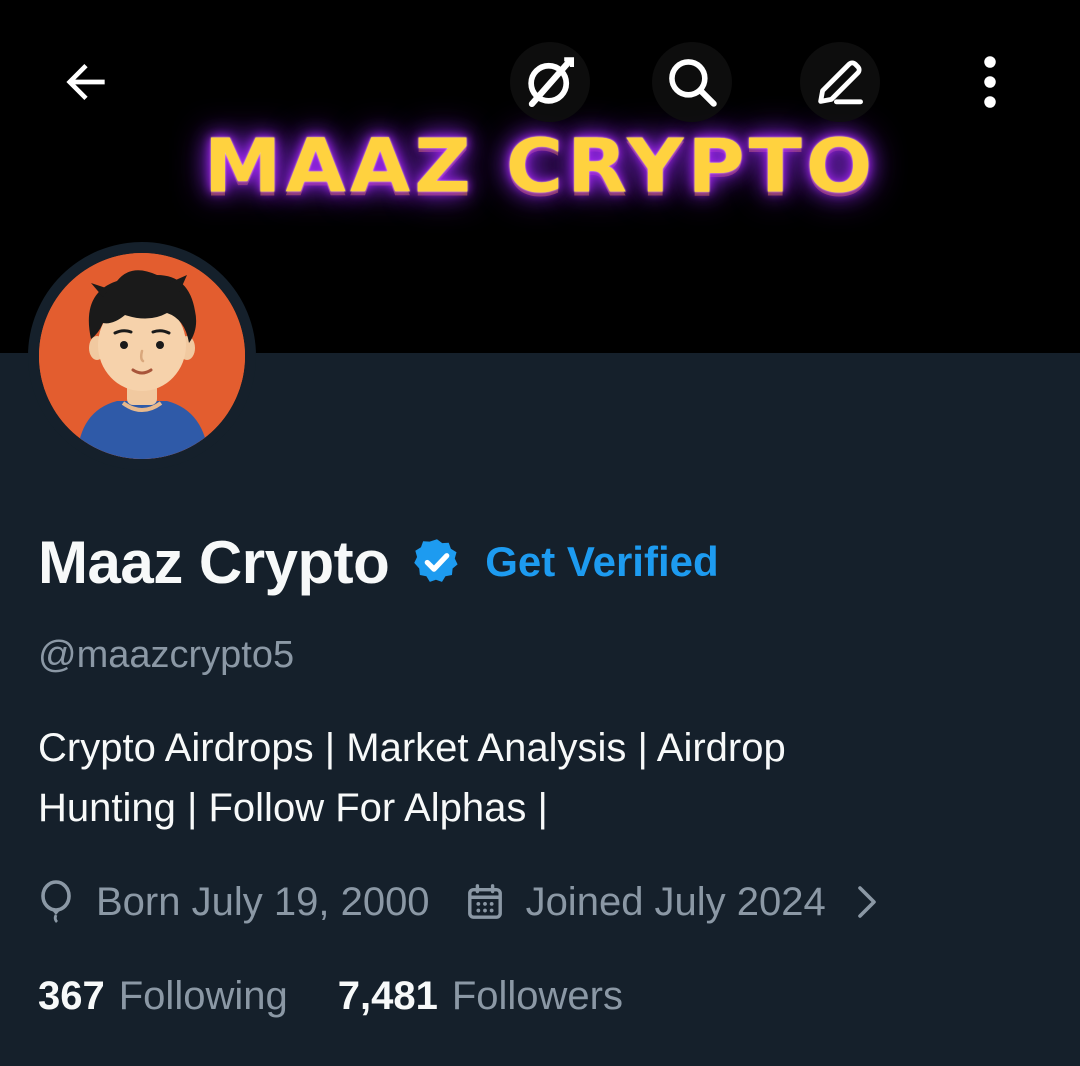 This screenshot has width=1080, height=1066. Describe the element at coordinates (867, 902) in the screenshot. I see `chevron-right-icon` at that location.